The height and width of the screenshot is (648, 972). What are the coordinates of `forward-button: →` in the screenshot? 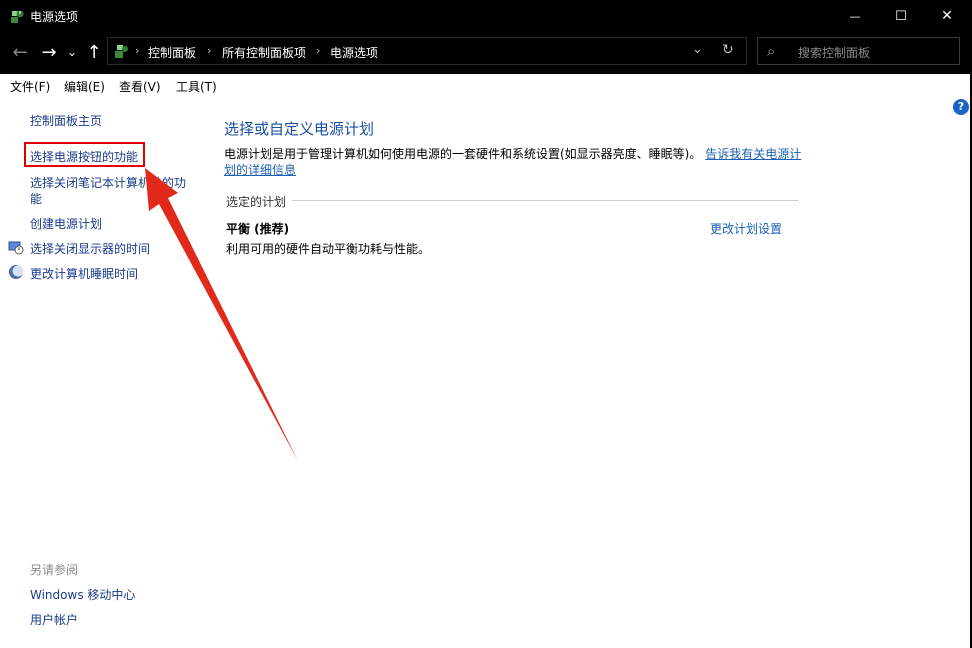 It's located at (49, 52).